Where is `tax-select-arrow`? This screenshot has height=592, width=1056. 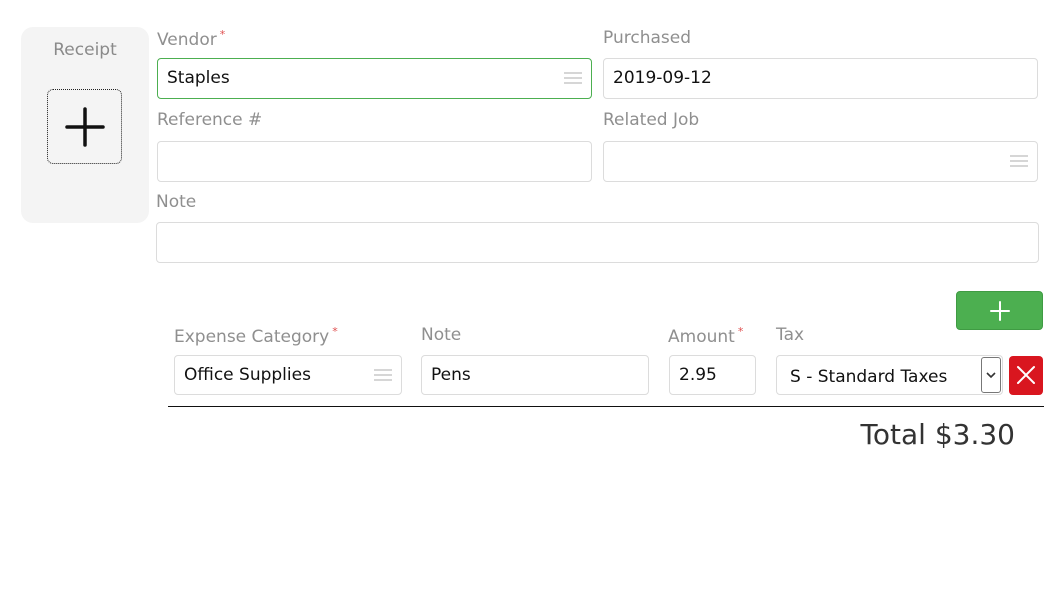
tax-select-arrow is located at coordinates (991, 375).